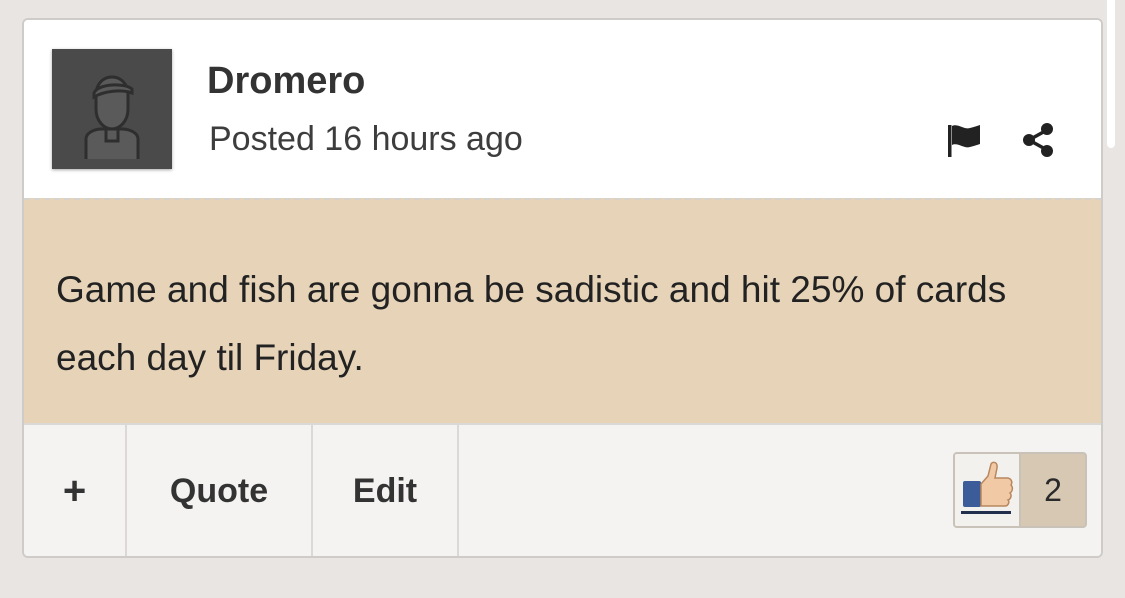  What do you see at coordinates (1111, 74) in the screenshot?
I see `scrollbar` at bounding box center [1111, 74].